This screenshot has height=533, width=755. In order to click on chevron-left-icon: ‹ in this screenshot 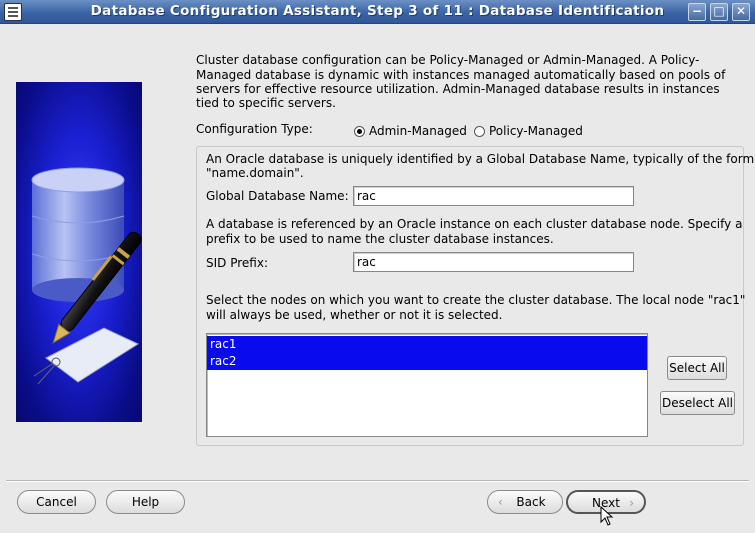, I will do `click(500, 502)`.